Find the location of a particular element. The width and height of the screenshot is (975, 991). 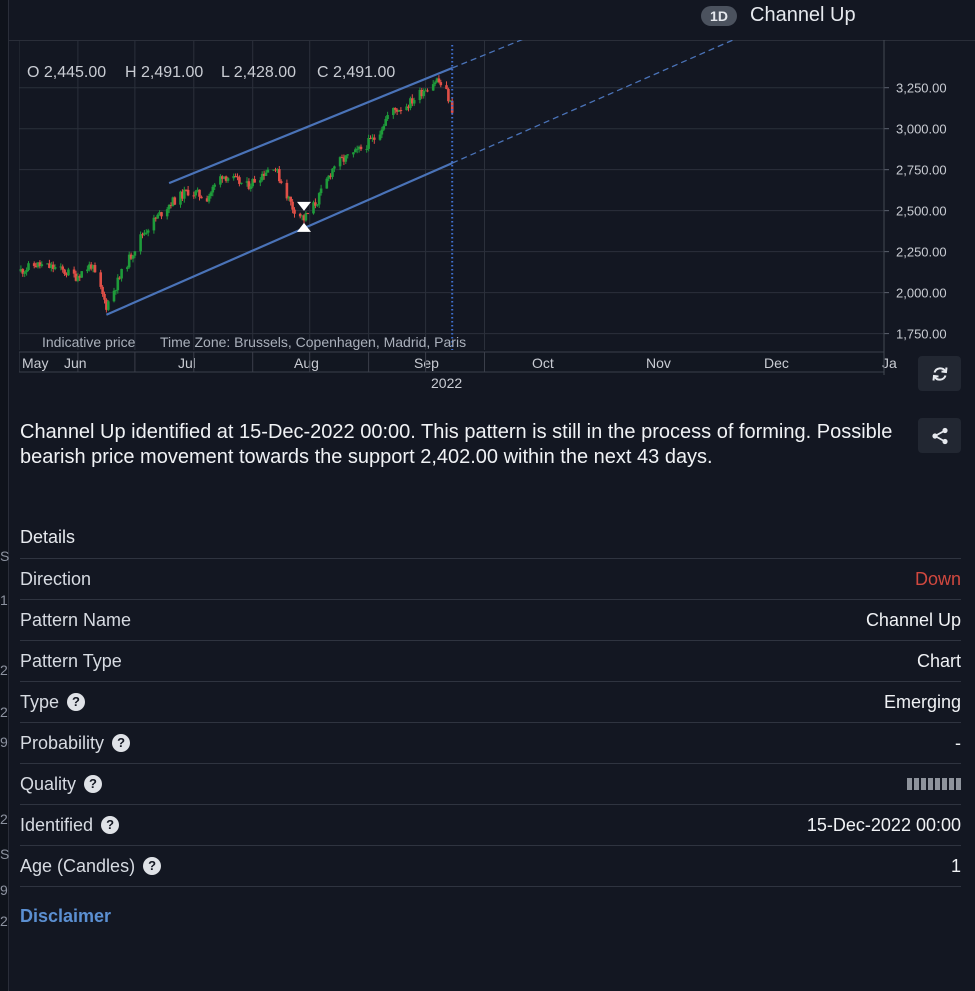

quality-label: Quality is located at coordinates (48, 783).